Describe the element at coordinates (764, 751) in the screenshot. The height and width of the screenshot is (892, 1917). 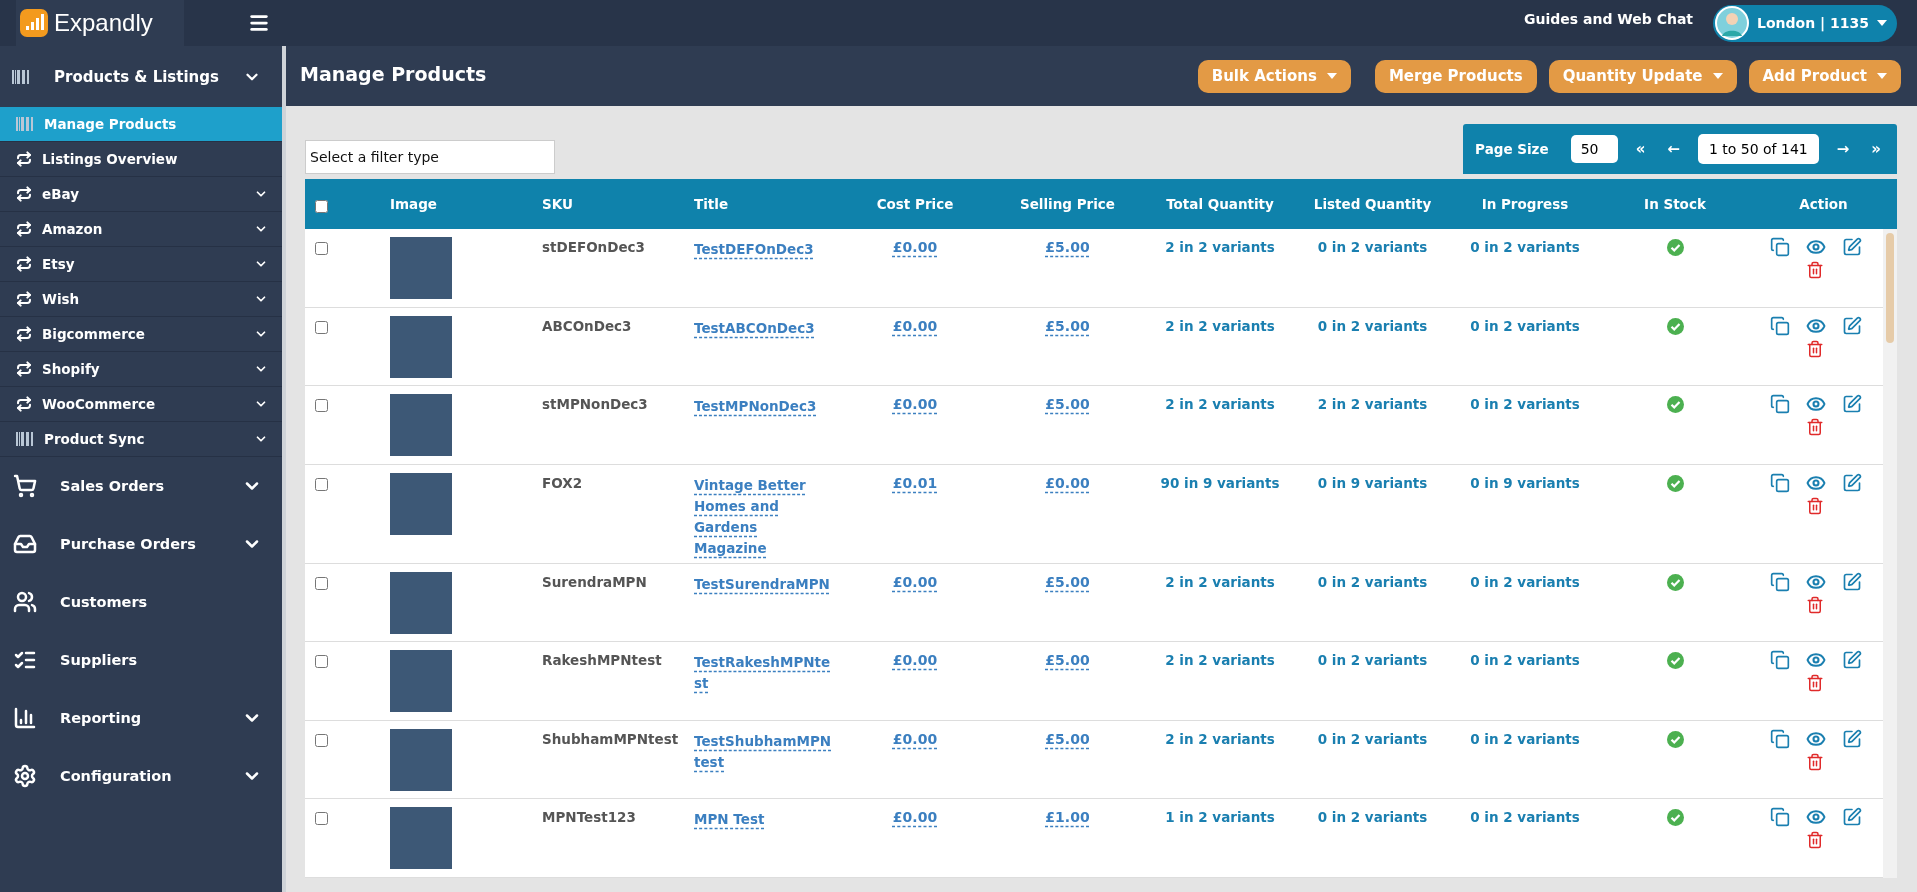
I see `product-title-link: TestShubhamMPN test` at that location.